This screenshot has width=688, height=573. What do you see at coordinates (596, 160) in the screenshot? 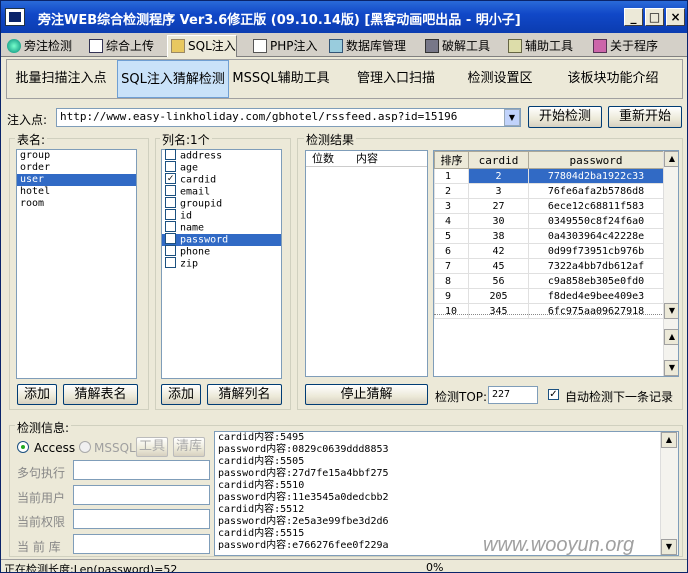
I see `header-password: password` at bounding box center [596, 160].